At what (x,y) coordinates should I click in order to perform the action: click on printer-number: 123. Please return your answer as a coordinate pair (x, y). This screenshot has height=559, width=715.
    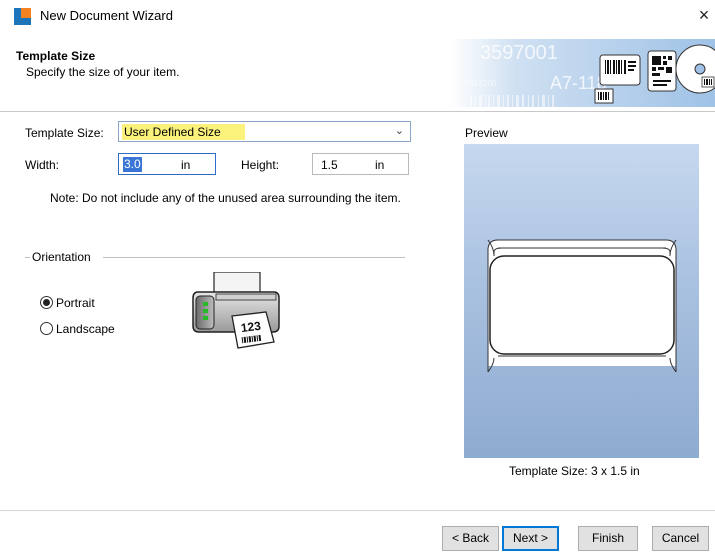
    Looking at the image, I should click on (251, 327).